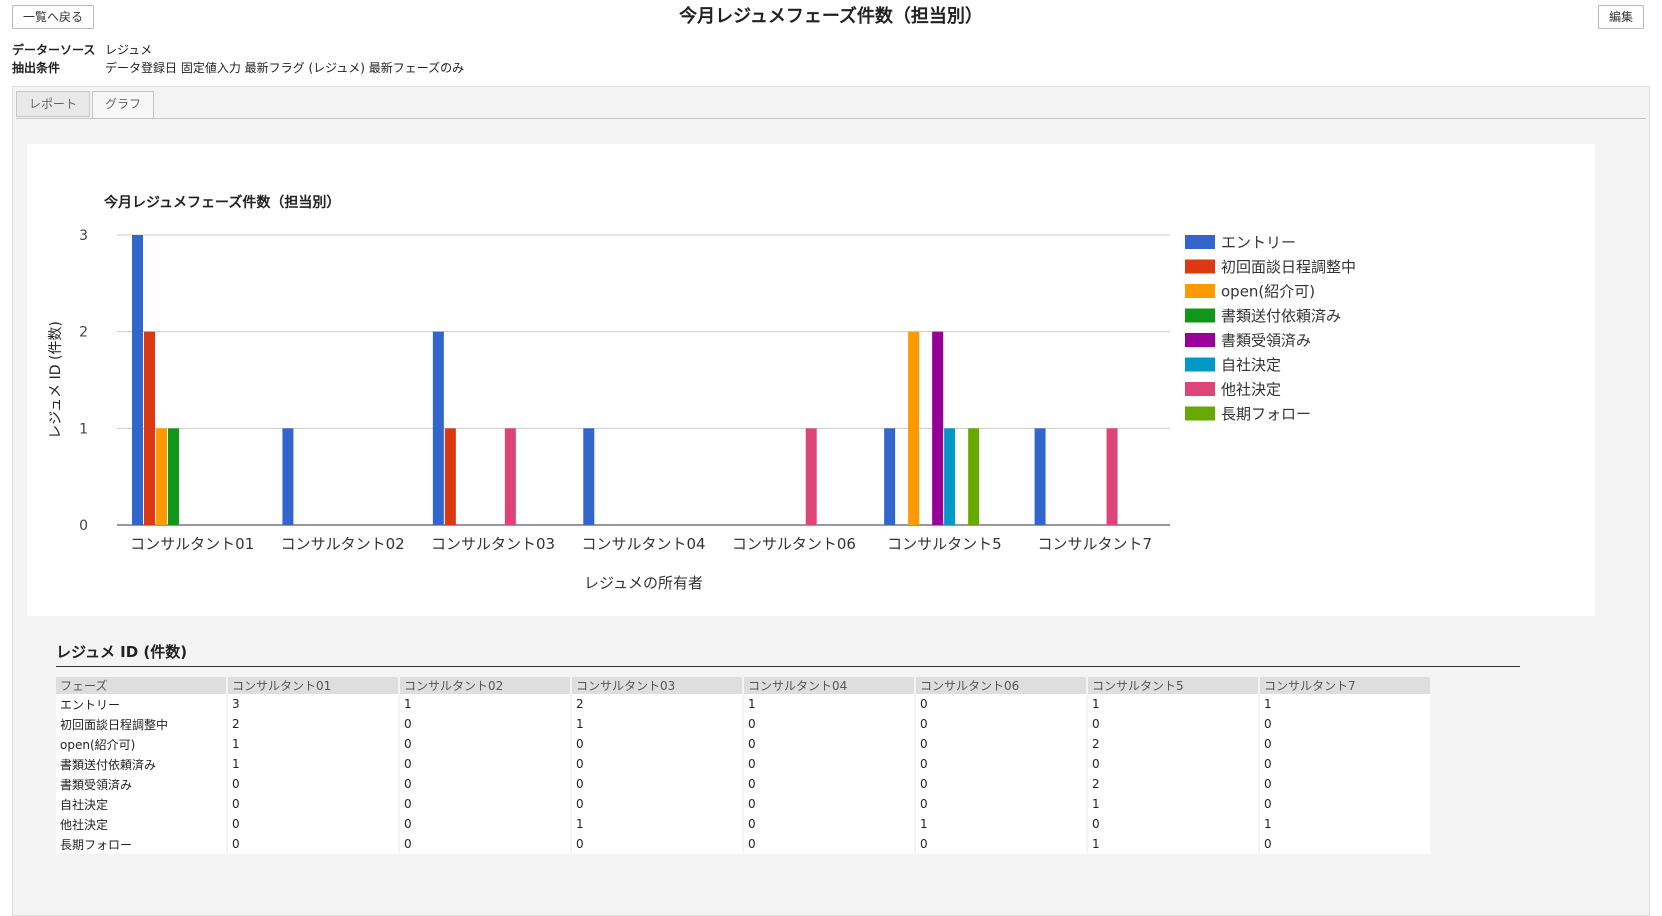  I want to click on y-tick-label: 1, so click(83, 429).